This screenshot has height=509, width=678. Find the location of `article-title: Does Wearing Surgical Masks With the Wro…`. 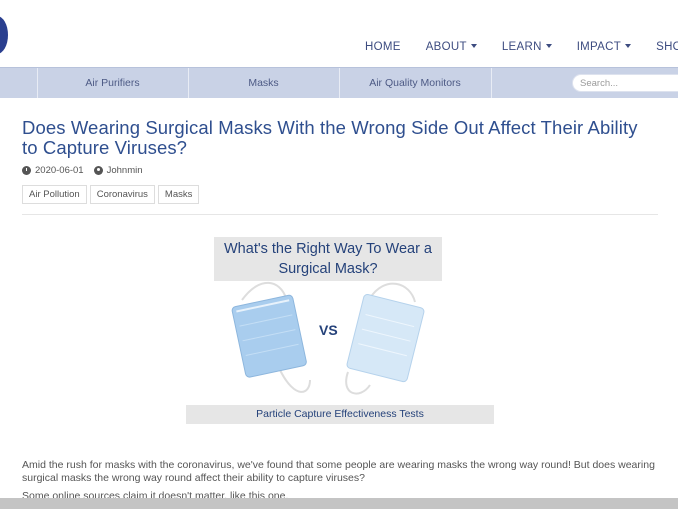

article-title: Does Wearing Surgical Masks With the Wro… is located at coordinates (330, 137).